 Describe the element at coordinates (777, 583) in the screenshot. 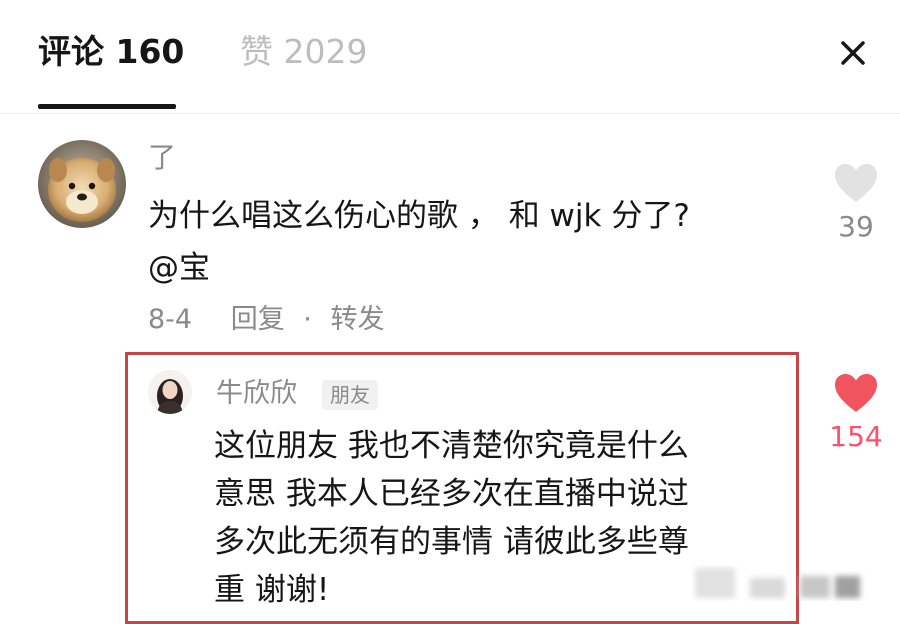

I see `blurred-watermark` at that location.